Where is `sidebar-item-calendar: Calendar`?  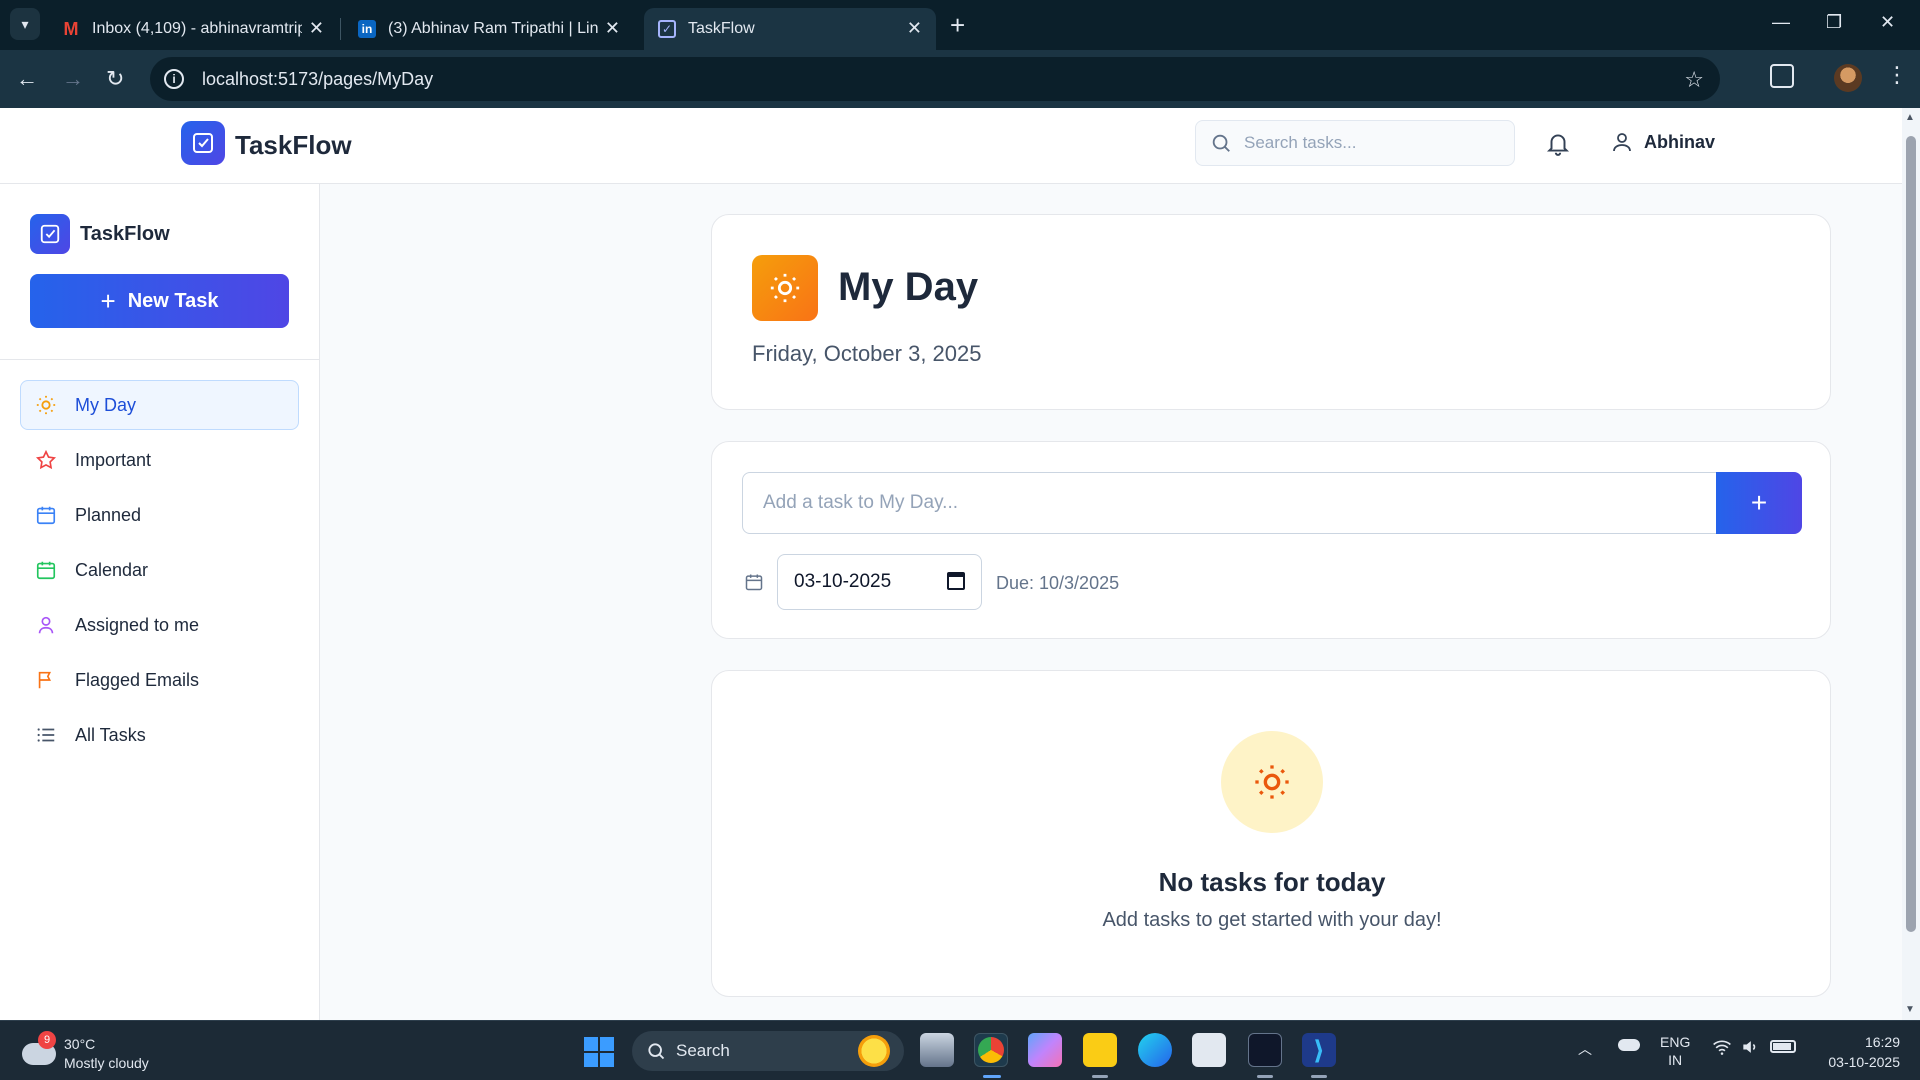
sidebar-item-calendar: Calendar is located at coordinates (159, 570).